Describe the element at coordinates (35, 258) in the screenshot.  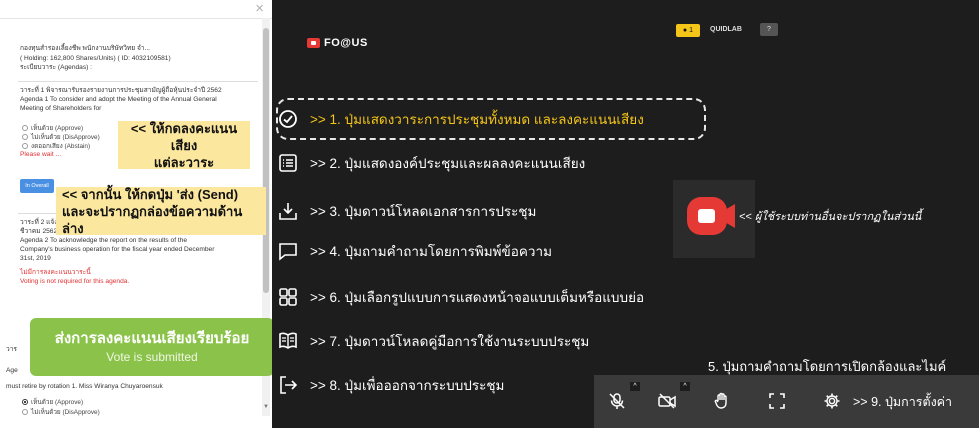
I see `agenda2-title-en-3: 31st, 2019` at that location.